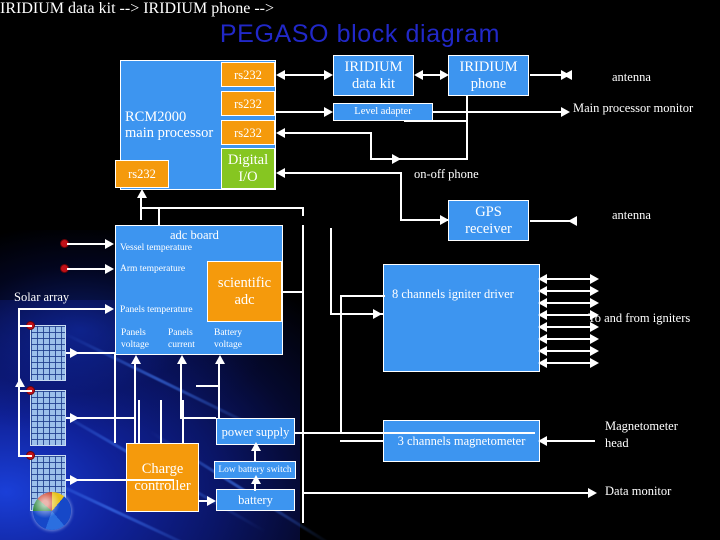 The image size is (720, 540). I want to click on earth-globe-icon, so click(52, 511).